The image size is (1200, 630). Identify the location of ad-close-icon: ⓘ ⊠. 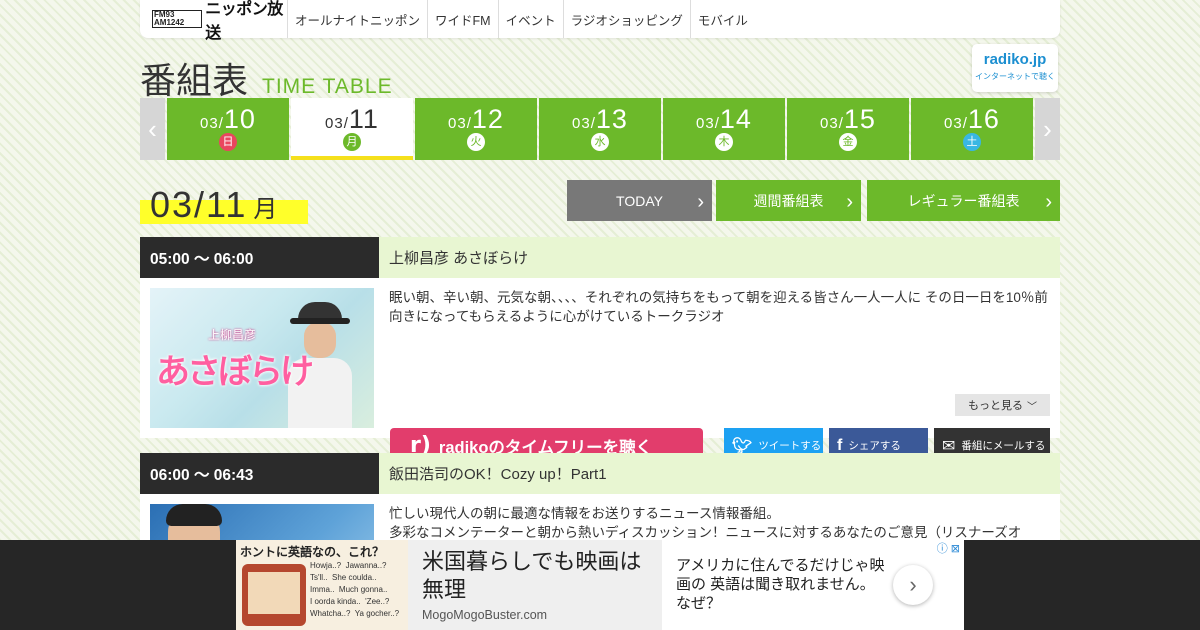
(948, 547).